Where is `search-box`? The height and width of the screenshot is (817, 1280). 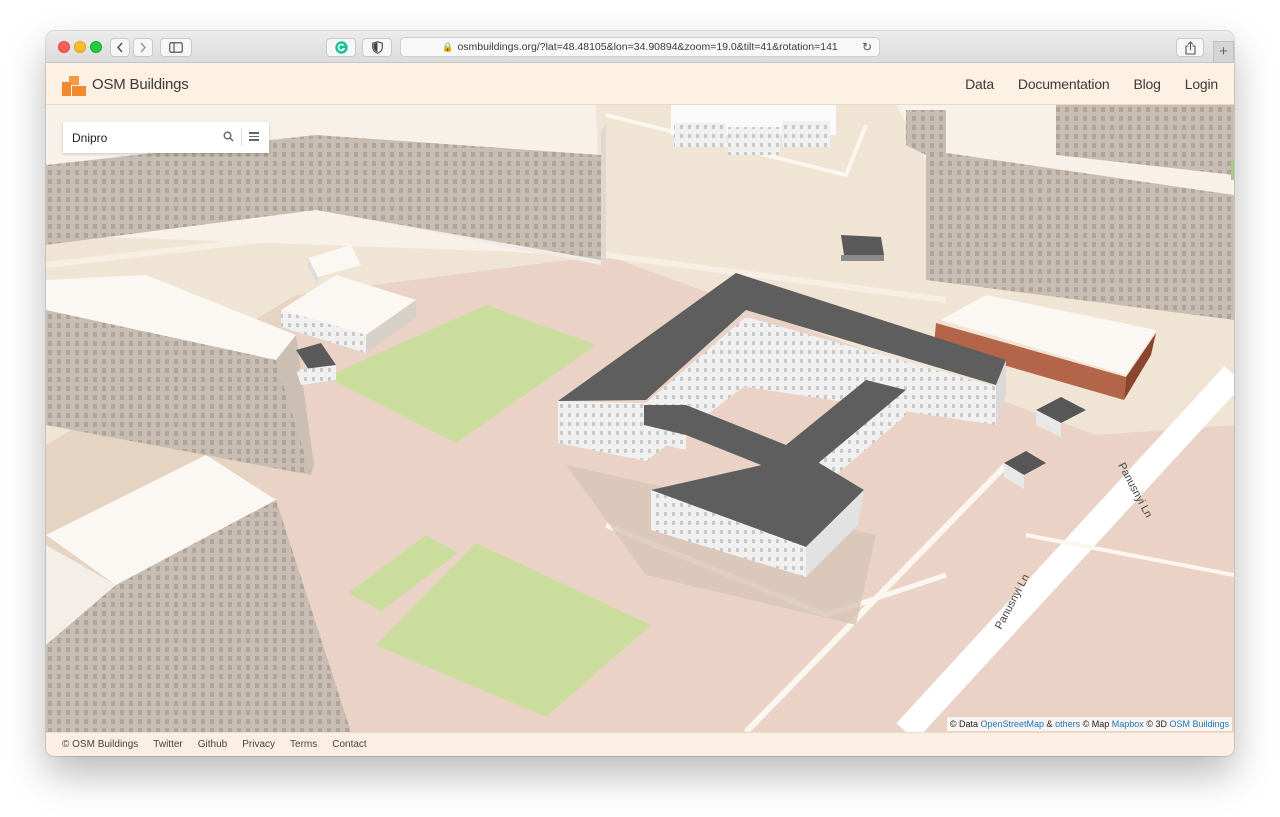
search-box is located at coordinates (166, 137).